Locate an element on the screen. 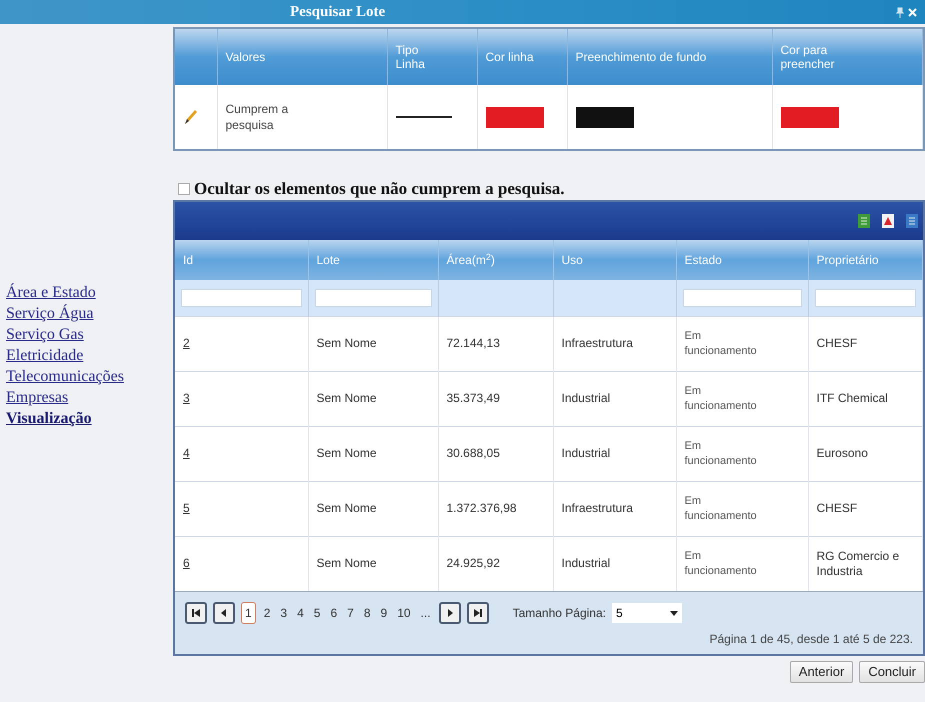 The height and width of the screenshot is (702, 925). id-link: 4 is located at coordinates (186, 453).